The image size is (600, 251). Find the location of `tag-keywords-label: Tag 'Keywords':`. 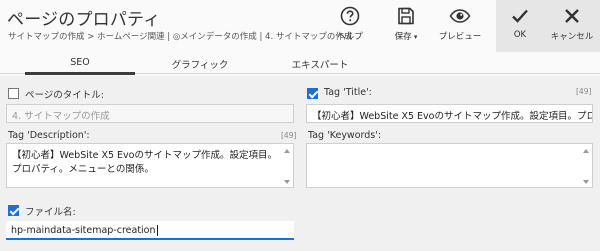

tag-keywords-label: Tag 'Keywords': is located at coordinates (345, 135).